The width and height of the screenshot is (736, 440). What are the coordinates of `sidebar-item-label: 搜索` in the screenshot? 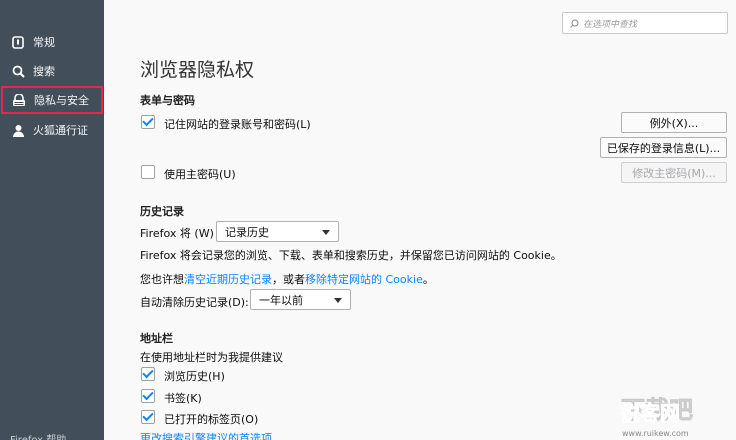 It's located at (44, 71).